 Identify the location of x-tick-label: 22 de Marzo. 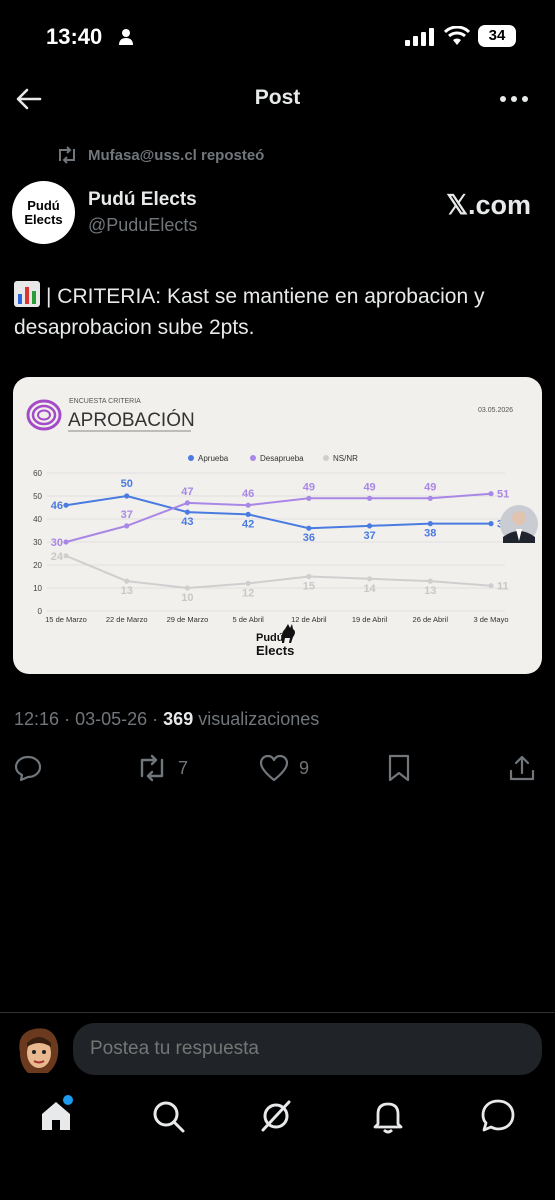
(127, 619).